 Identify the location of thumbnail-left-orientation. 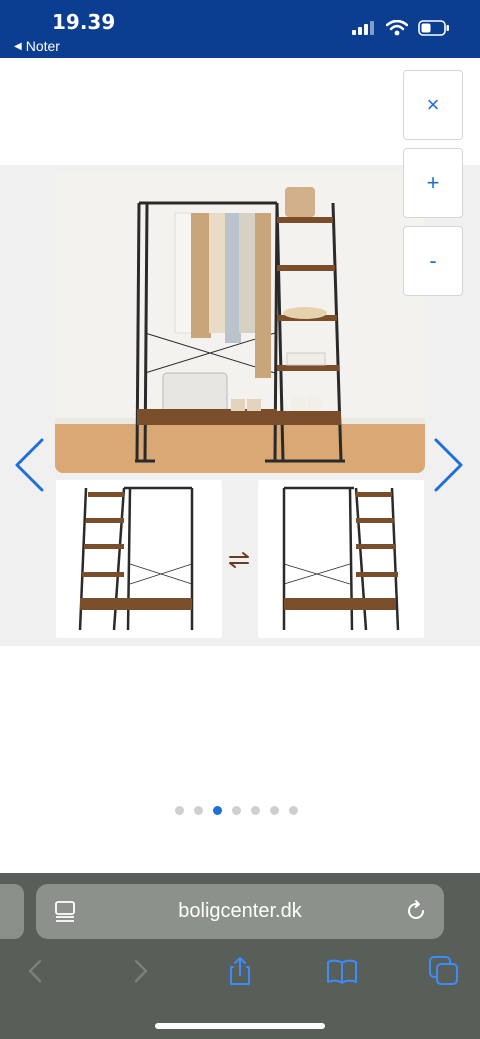
(139, 559).